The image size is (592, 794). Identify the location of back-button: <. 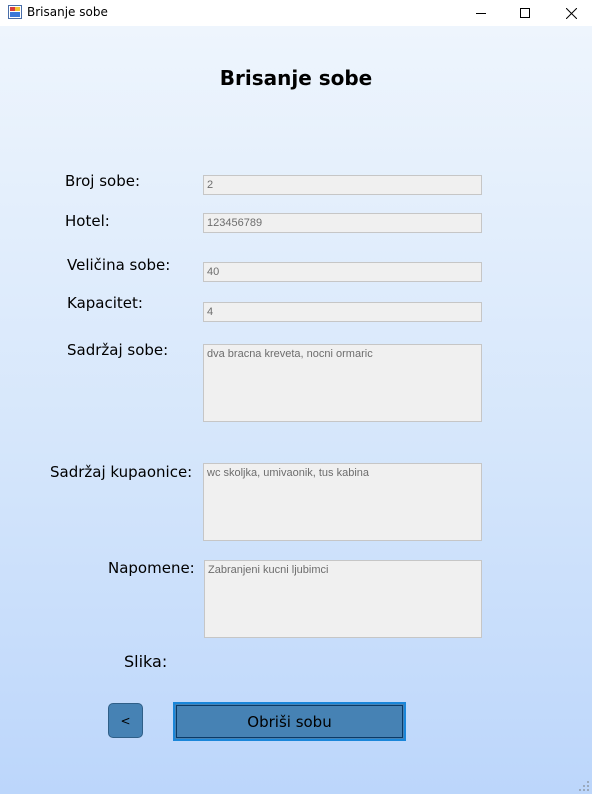
(125, 720).